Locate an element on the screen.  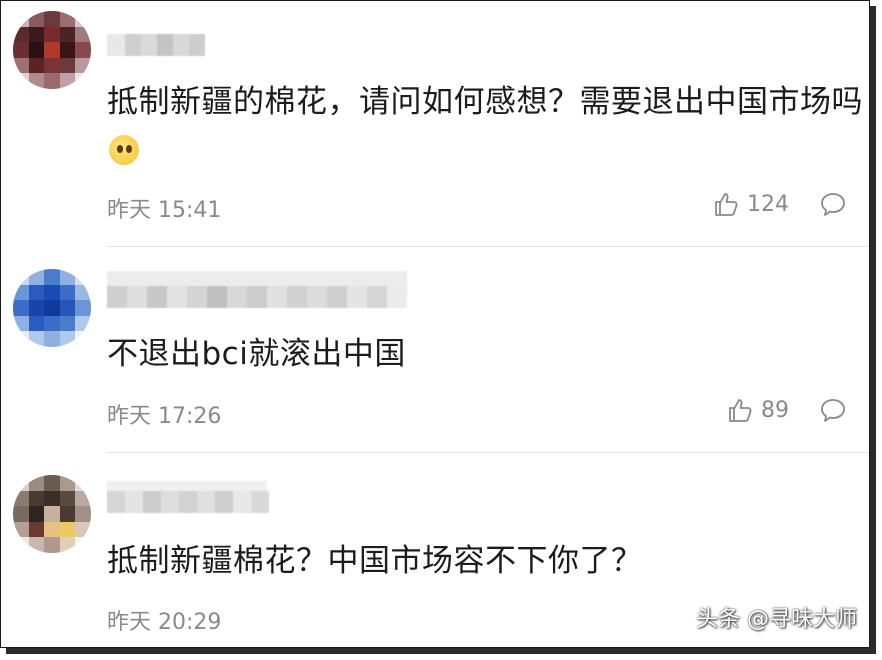
watermark: 头条 @寻味大师 is located at coordinates (776, 619).